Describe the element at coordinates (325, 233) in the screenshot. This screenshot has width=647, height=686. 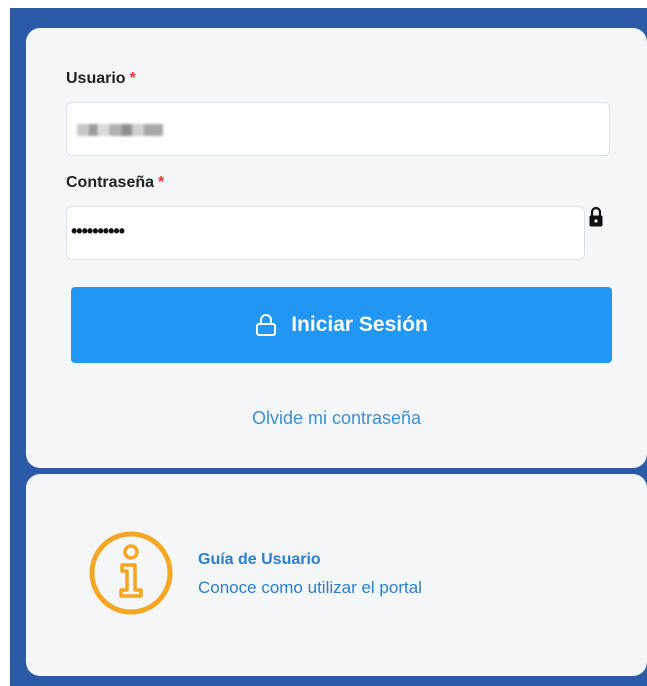
I see `password-field: ••••••••••` at that location.